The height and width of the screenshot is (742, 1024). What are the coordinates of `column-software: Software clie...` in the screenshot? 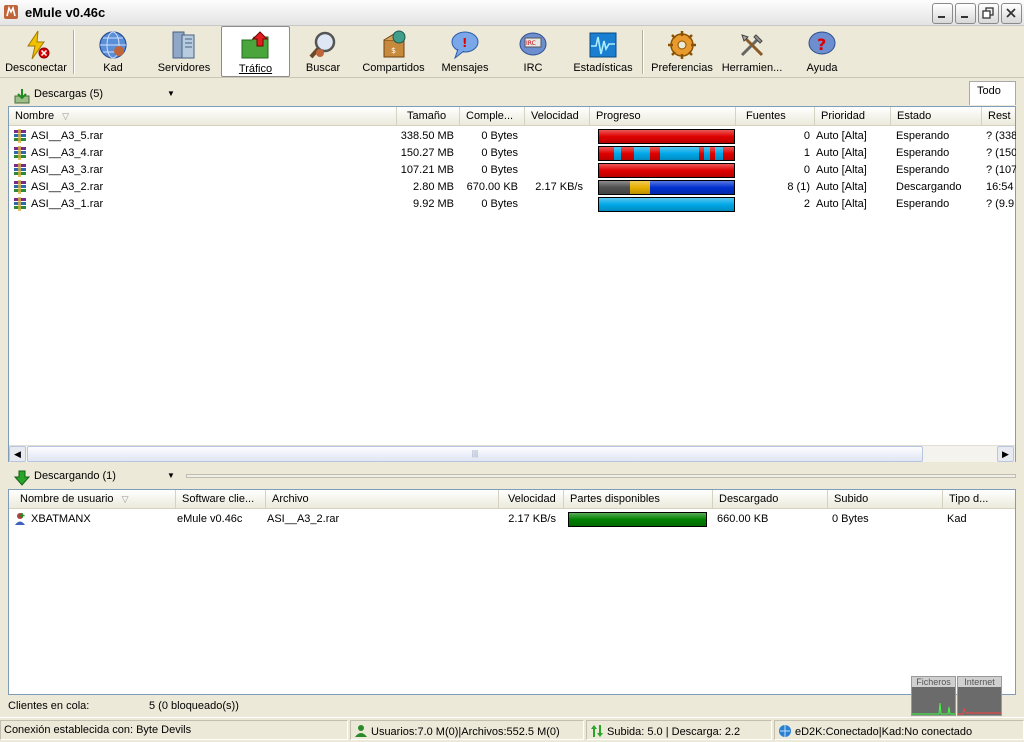 It's located at (221, 499).